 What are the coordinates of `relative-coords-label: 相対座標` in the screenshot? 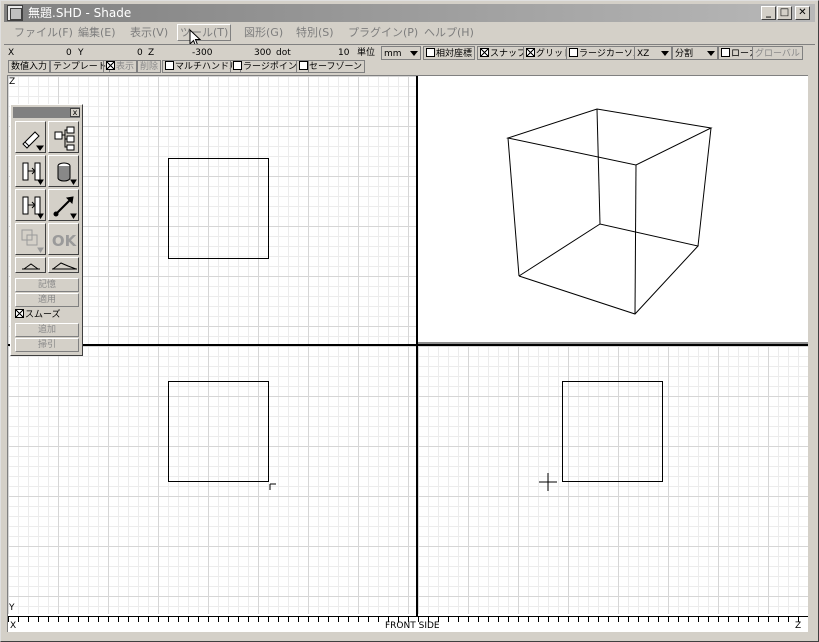 It's located at (454, 54).